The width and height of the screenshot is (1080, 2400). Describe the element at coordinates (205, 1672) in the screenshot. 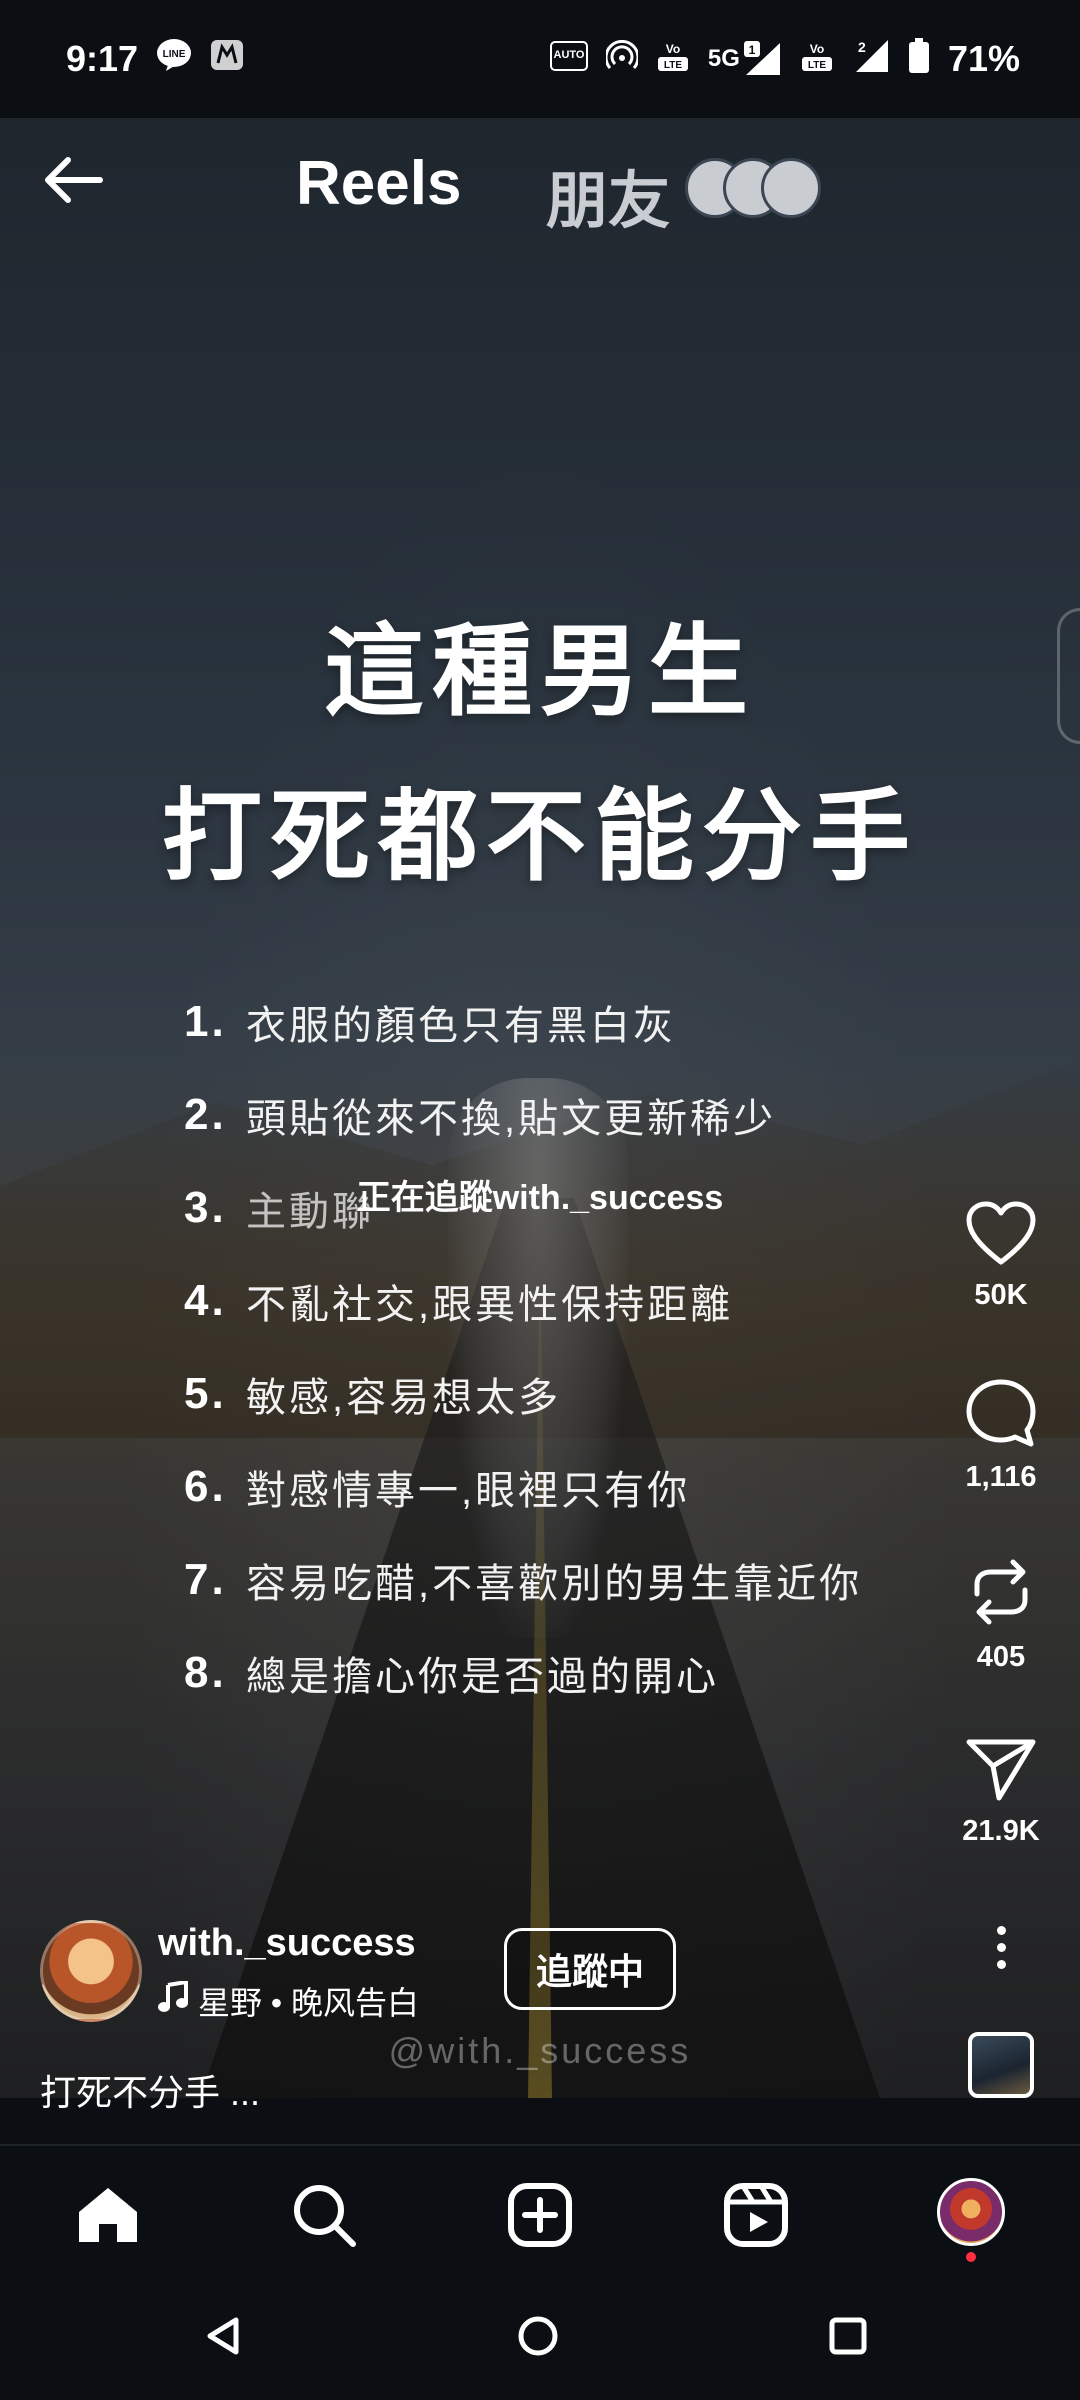

I see `list-number: 8.` at that location.